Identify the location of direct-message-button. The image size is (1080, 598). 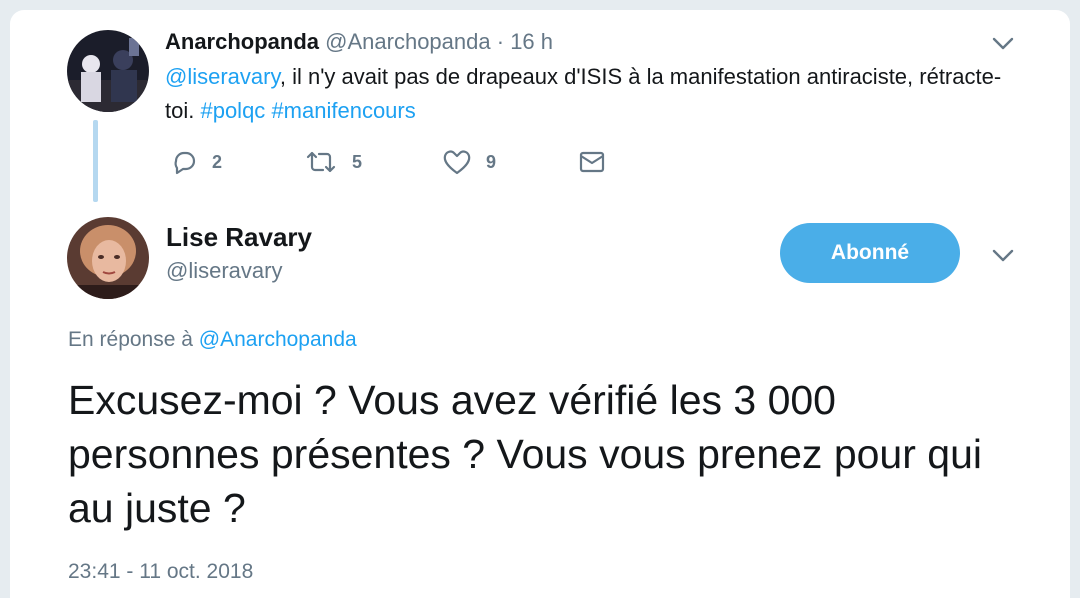
(592, 162).